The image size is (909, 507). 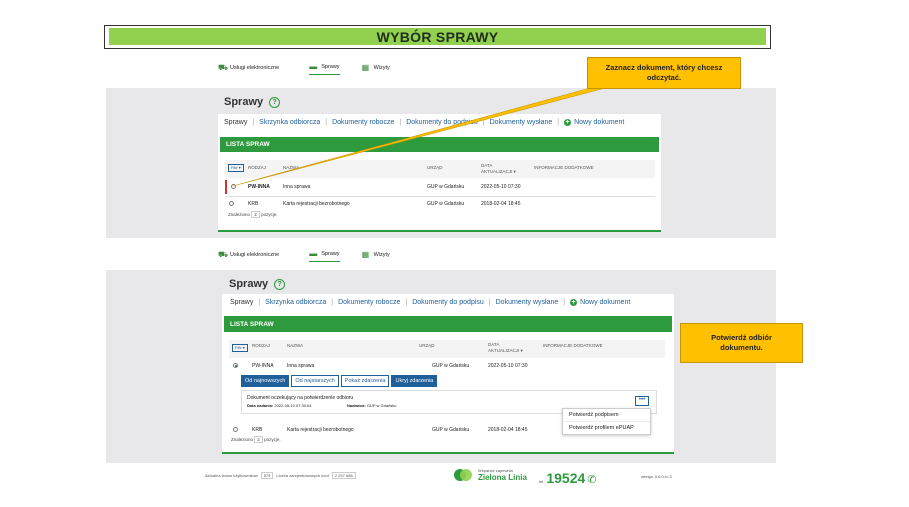 What do you see at coordinates (235, 429) in the screenshot?
I see `row-radio` at bounding box center [235, 429].